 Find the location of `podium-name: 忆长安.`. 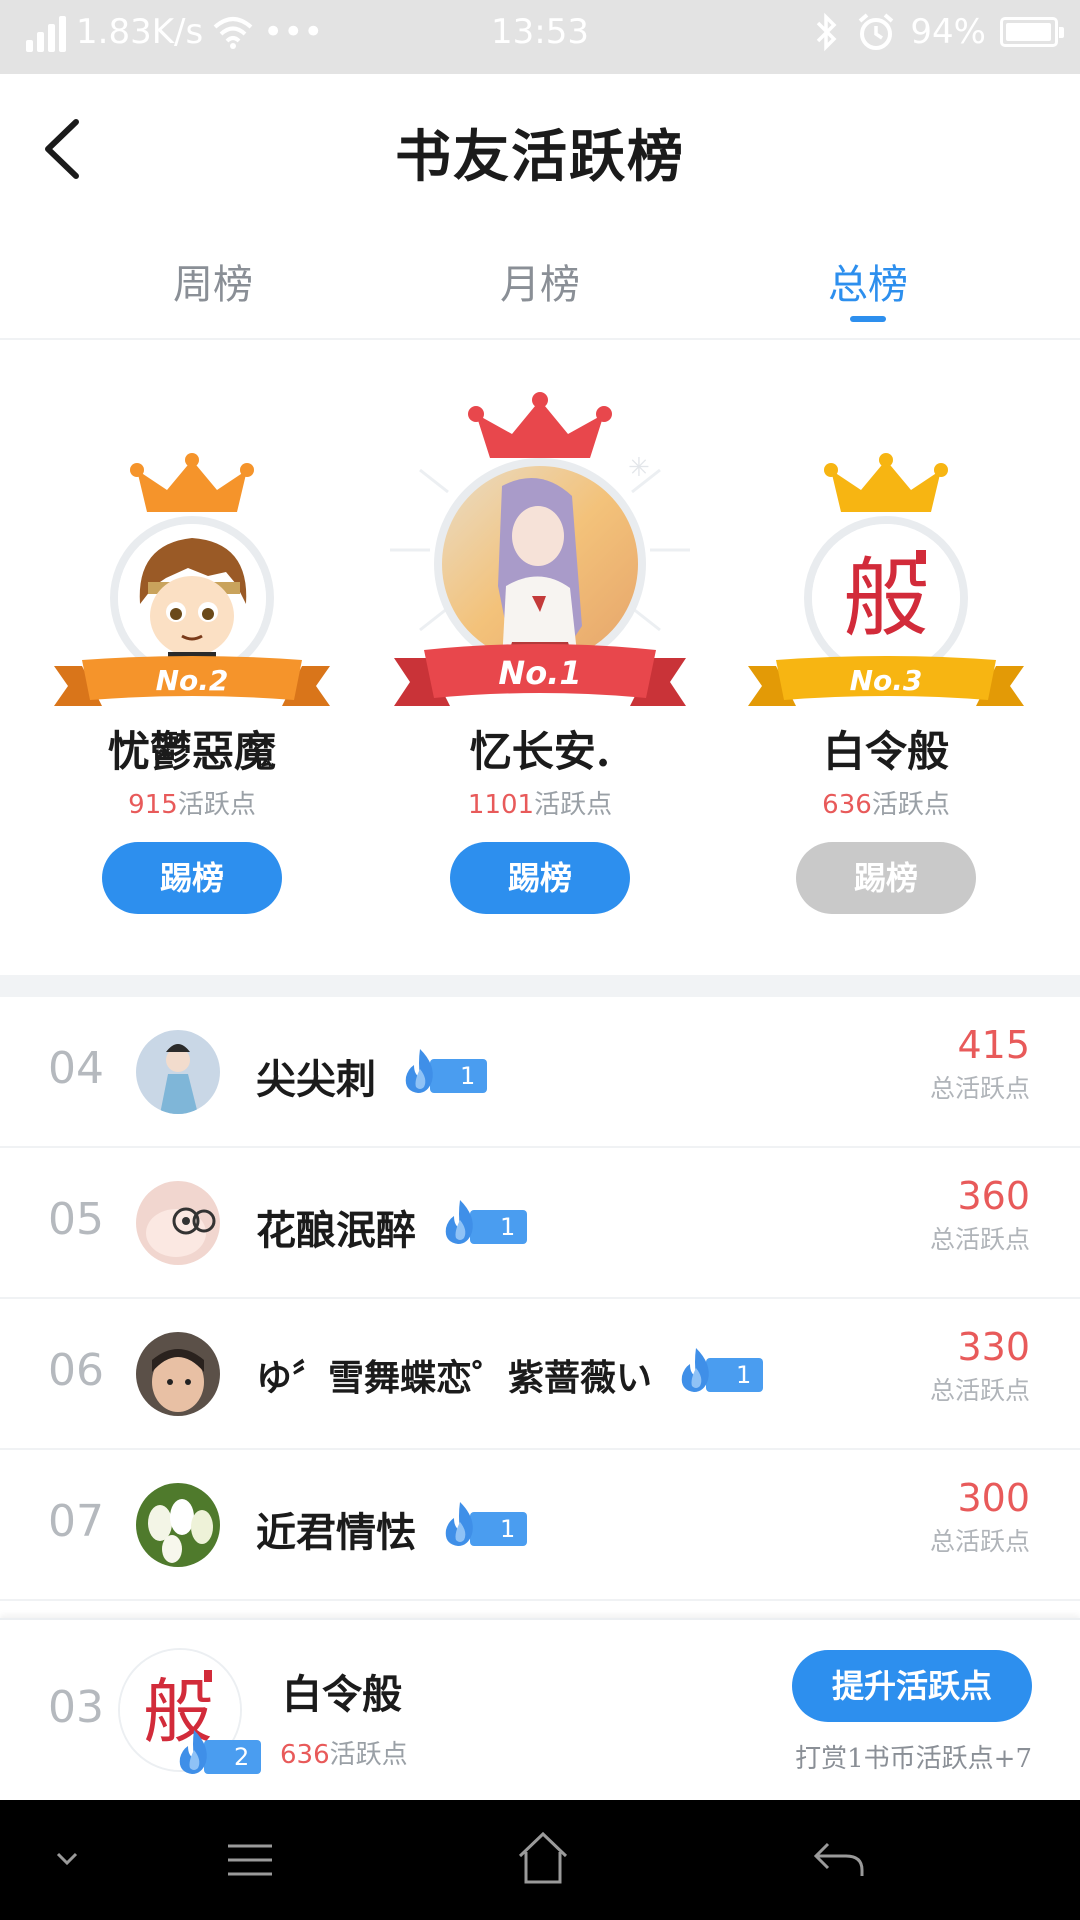

podium-name: 忆长安. is located at coordinates (540, 751).